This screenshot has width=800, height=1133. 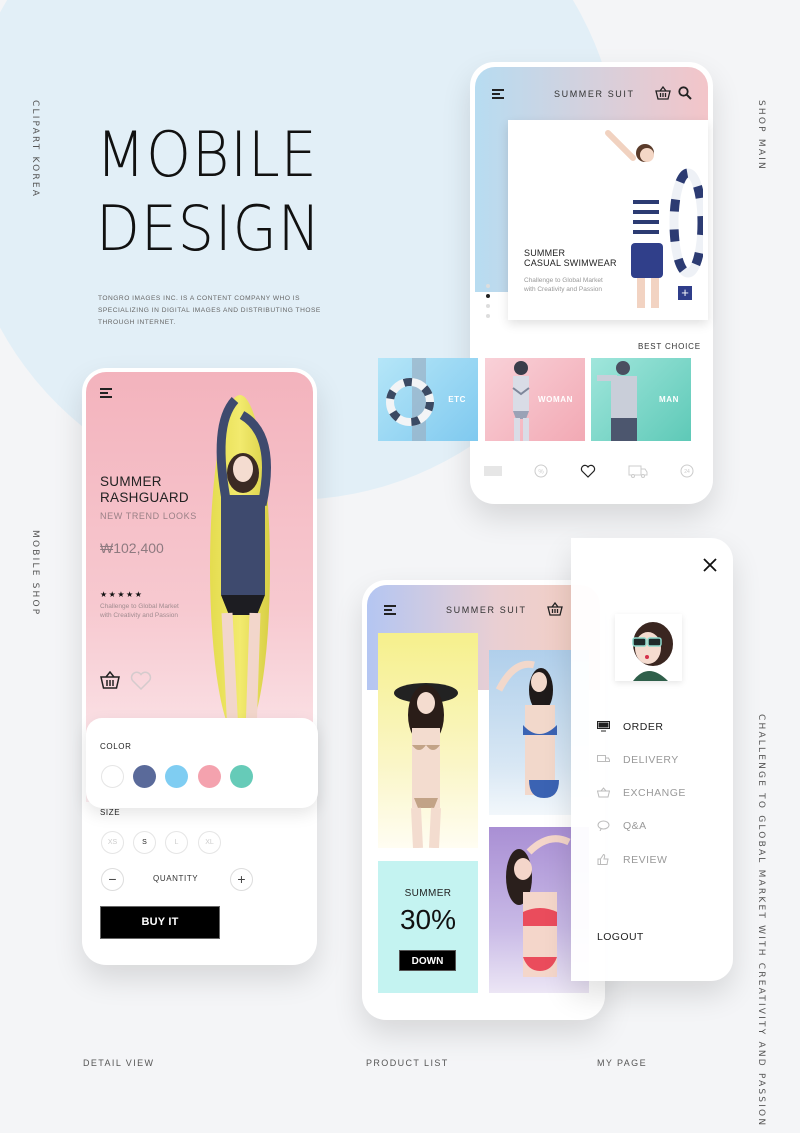 I want to click on product-image, so click(x=426, y=765).